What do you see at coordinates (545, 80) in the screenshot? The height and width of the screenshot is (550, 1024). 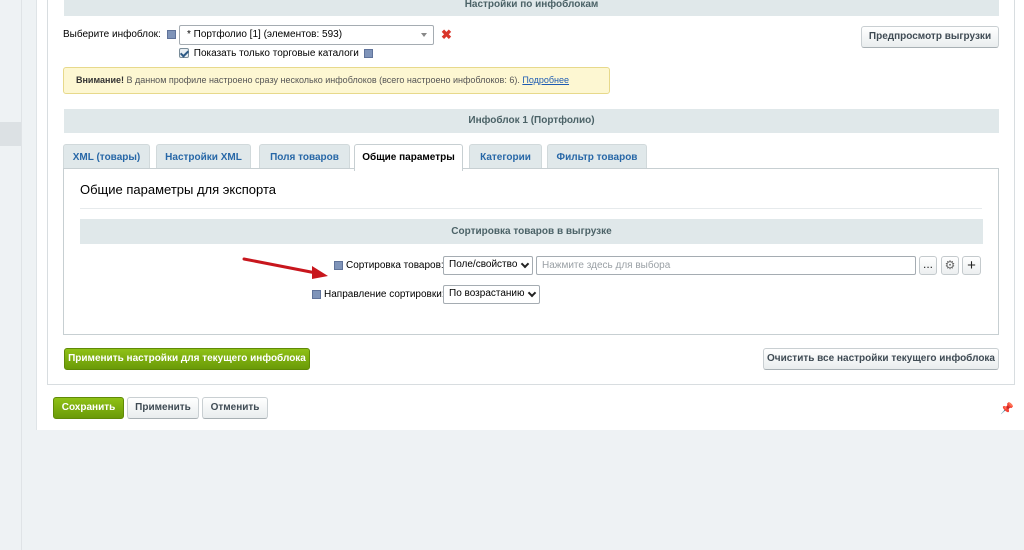 I see `warning-more-link: Подробнее` at bounding box center [545, 80].